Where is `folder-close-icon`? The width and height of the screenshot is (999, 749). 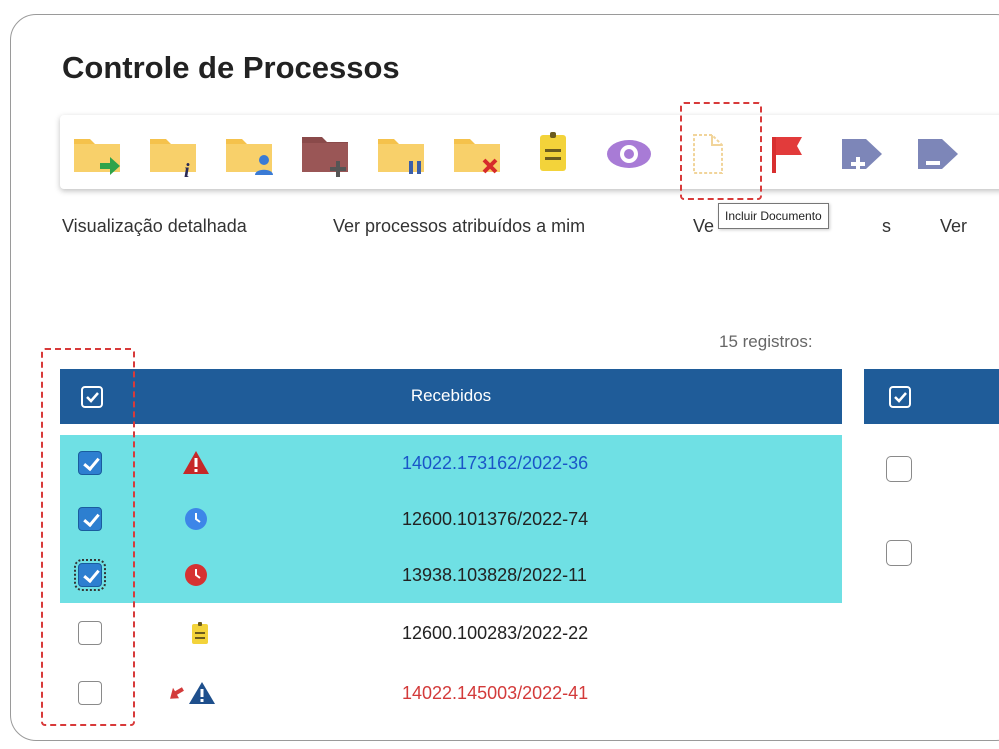 folder-close-icon is located at coordinates (477, 154).